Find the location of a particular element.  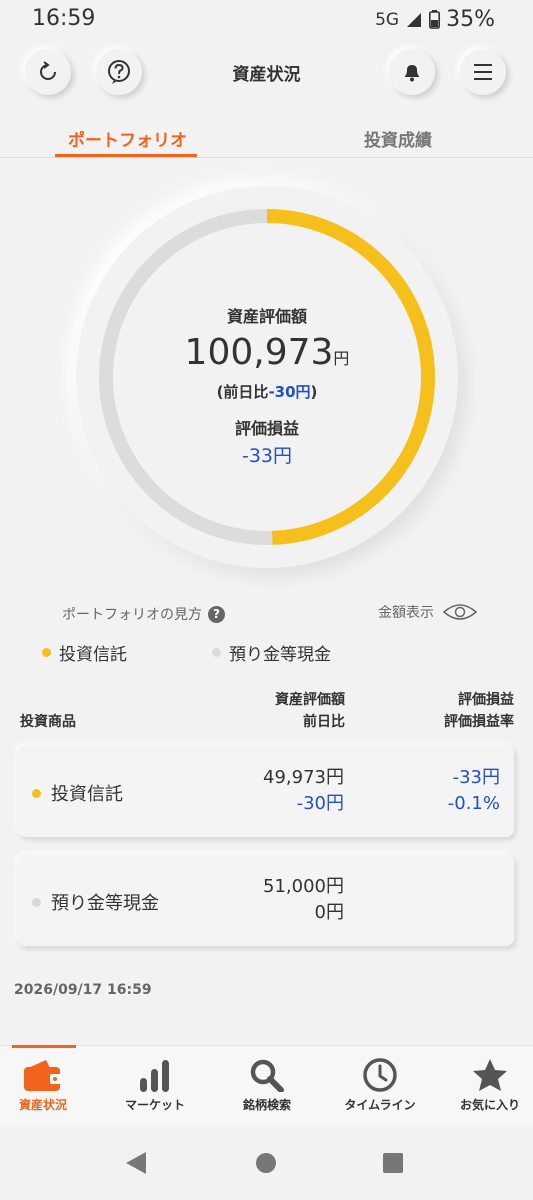

home-icon is located at coordinates (266, 1163).